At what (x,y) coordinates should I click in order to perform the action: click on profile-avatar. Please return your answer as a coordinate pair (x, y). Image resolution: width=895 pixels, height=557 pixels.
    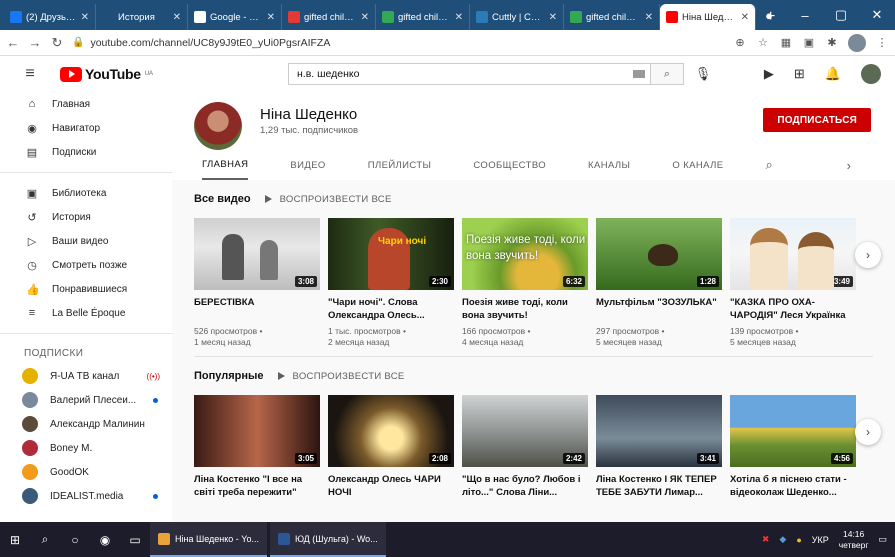
    Looking at the image, I should click on (857, 42).